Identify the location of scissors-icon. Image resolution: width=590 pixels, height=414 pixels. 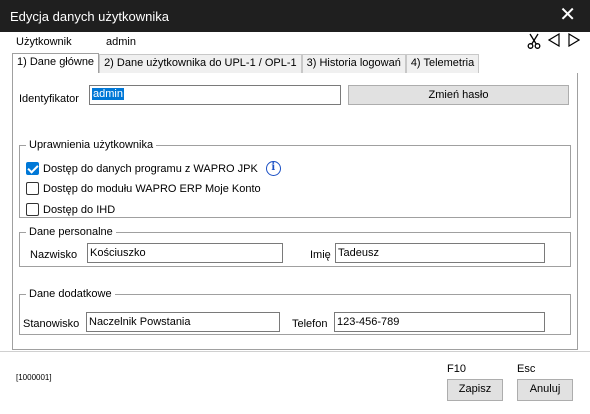
(534, 42).